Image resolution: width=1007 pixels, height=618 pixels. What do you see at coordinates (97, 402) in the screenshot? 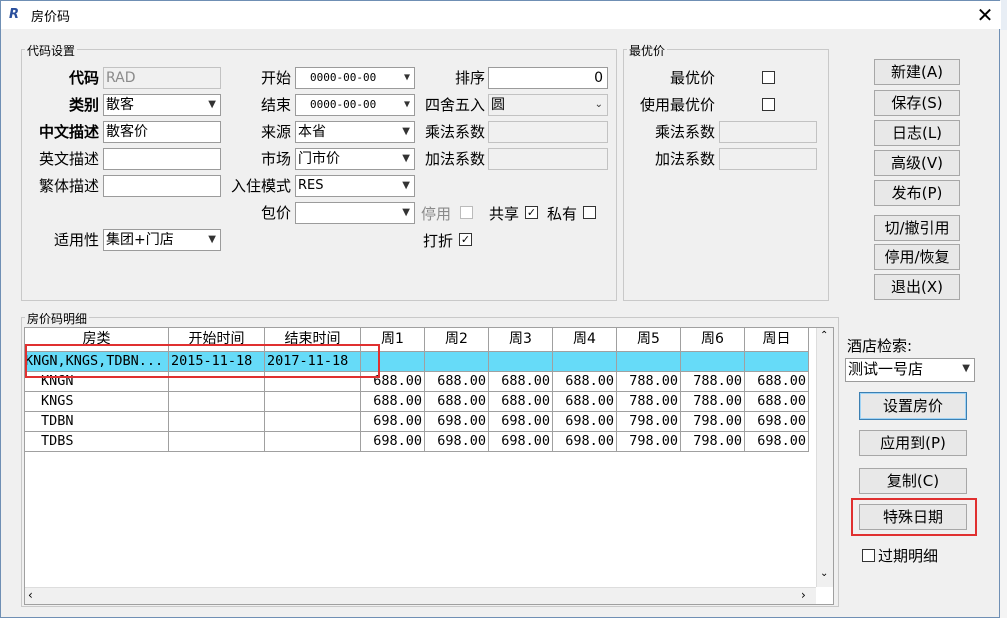
I see `table-row-cell: KNGS` at bounding box center [97, 402].